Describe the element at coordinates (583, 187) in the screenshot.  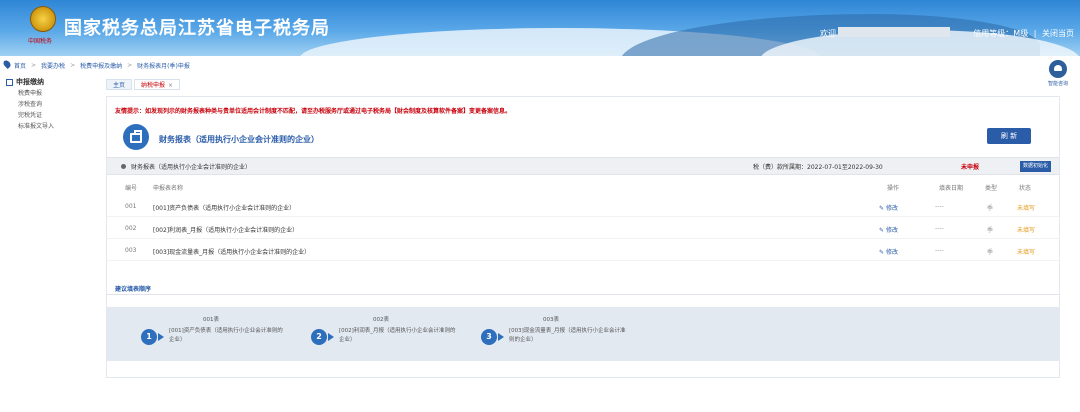
I see `table-header: 编号 申报表名称 操作 填表日期 类型 状态` at that location.